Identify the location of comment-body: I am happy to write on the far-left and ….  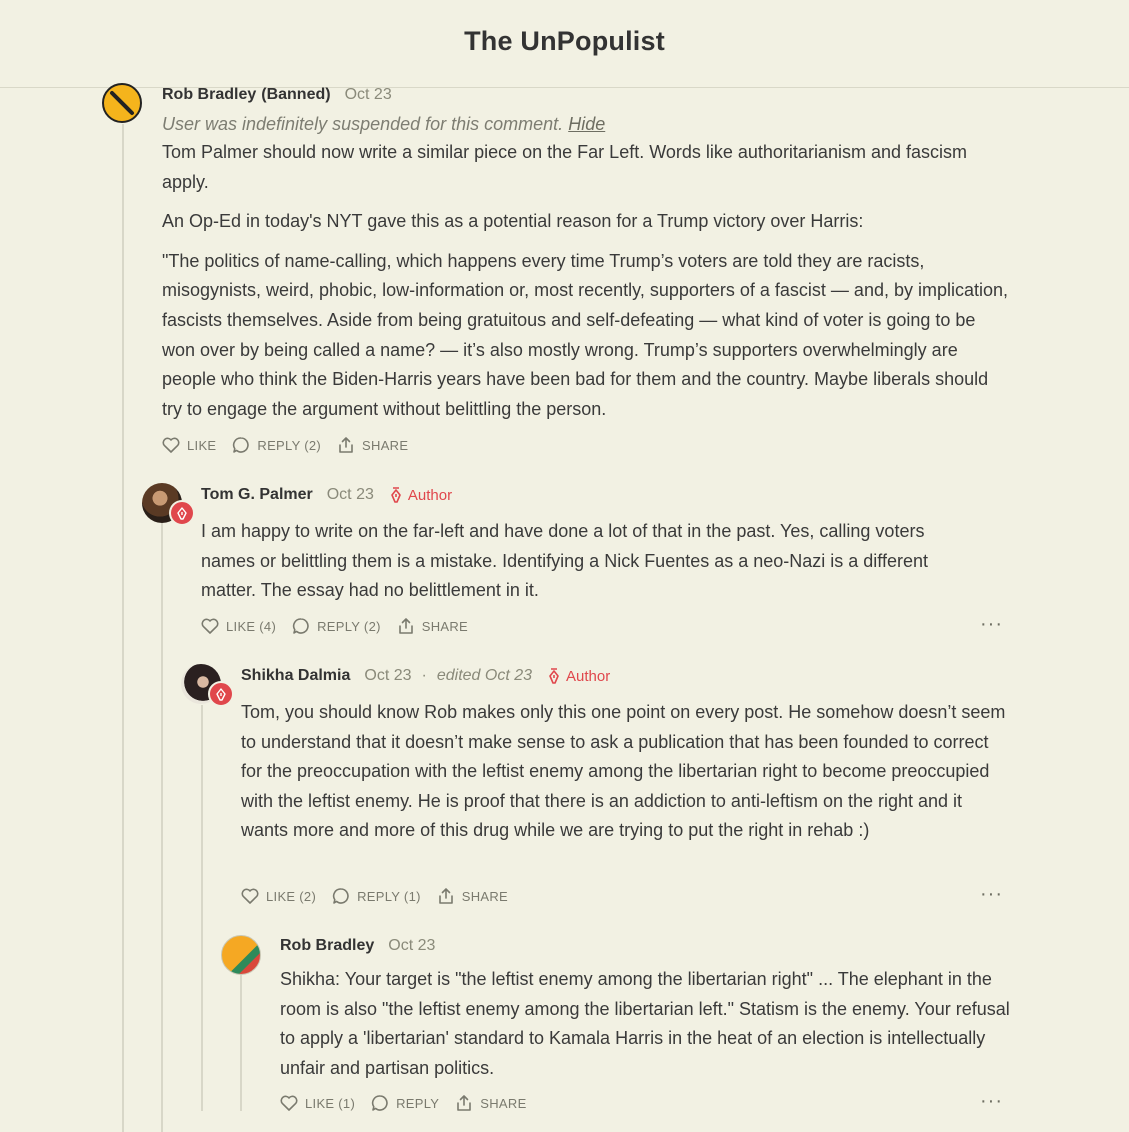
(586, 566).